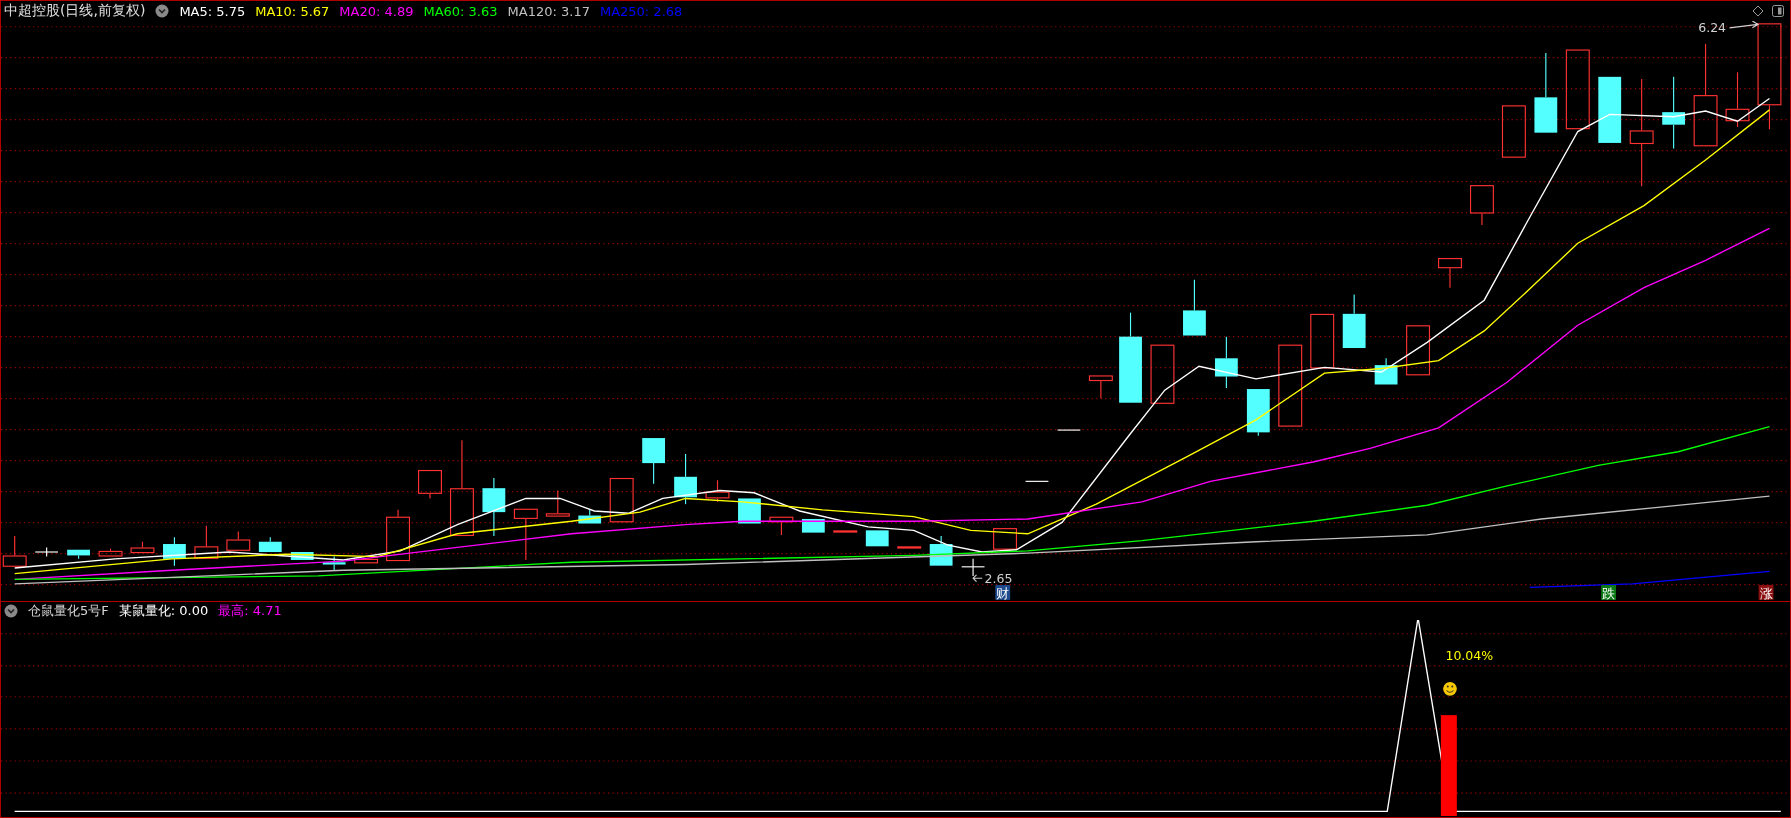  What do you see at coordinates (1450, 688) in the screenshot?
I see `smiley-icon` at bounding box center [1450, 688].